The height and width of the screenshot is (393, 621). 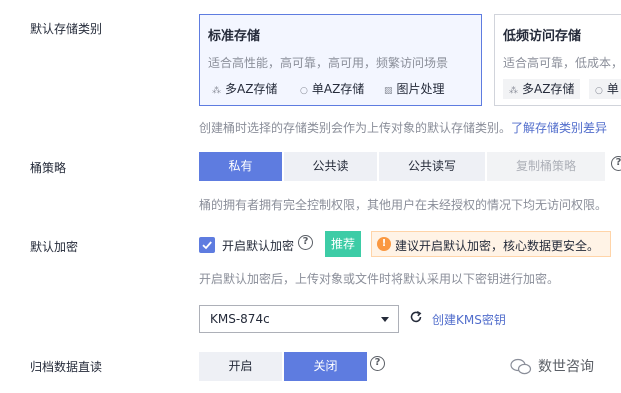 I want to click on storage-class-diff-link: 了解存储类别差异, so click(x=559, y=128).